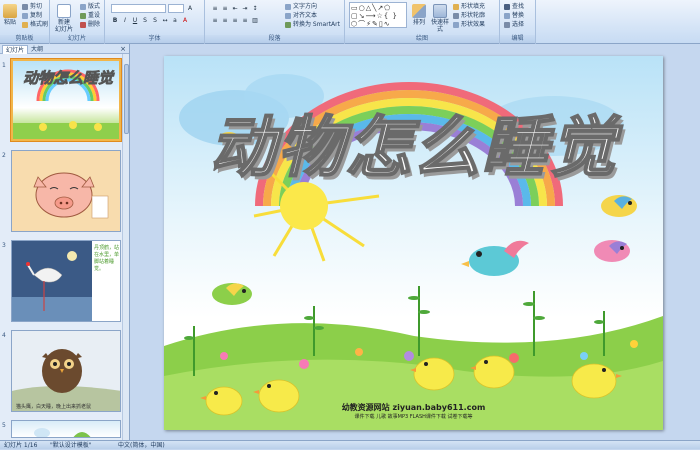 The height and width of the screenshot is (450, 700). What do you see at coordinates (316, 24) in the screenshot?
I see `smartart-label: 转换为 SmartArt` at bounding box center [316, 24].